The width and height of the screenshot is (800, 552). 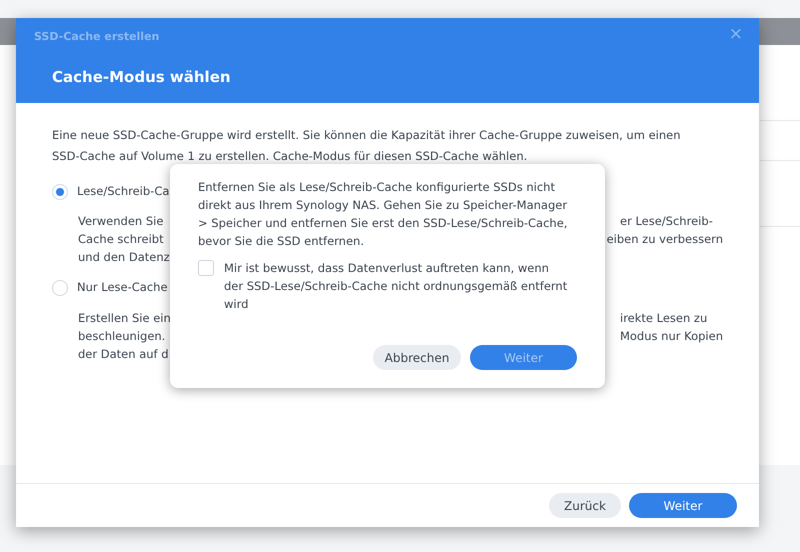 What do you see at coordinates (290, 156) in the screenshot?
I see `intro-text: SSD-Cache auf Volume 1 zu erstellen. Cache-Modus für diesen SSD-Cache wählen.` at bounding box center [290, 156].